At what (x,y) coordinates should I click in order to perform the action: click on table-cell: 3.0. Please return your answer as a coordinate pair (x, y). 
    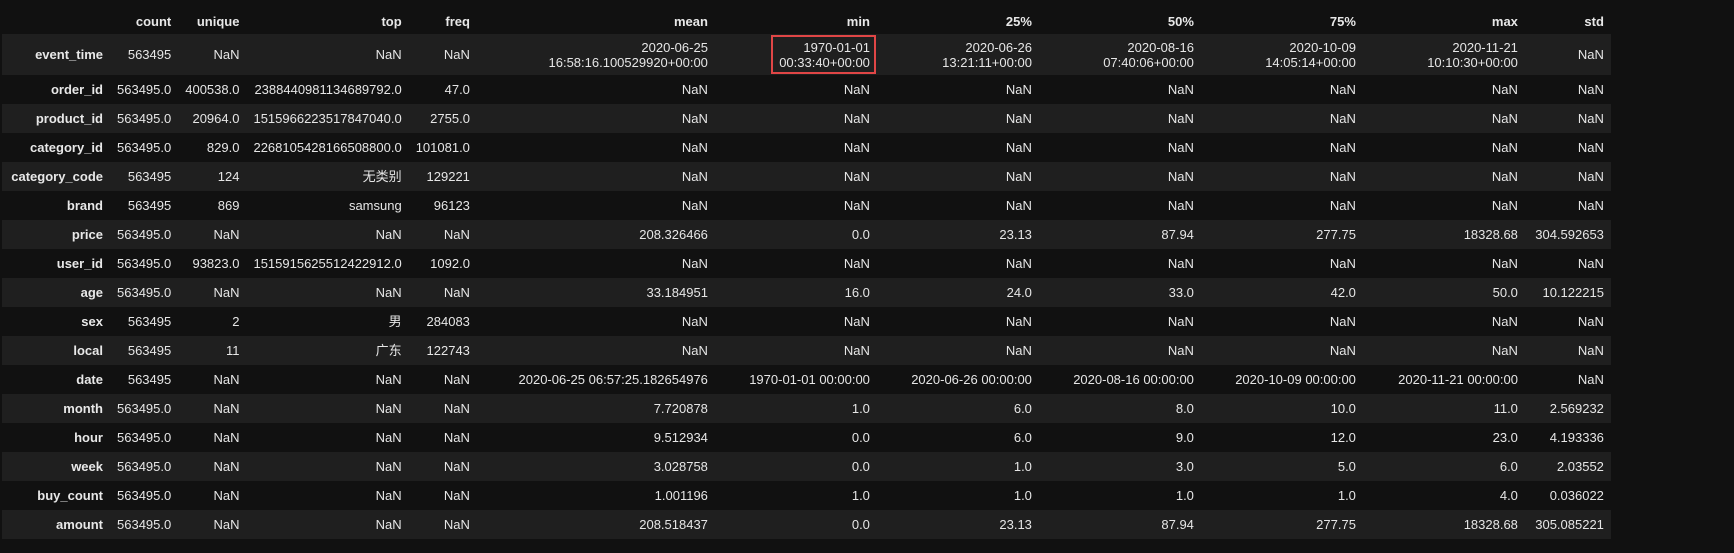
    Looking at the image, I should click on (1184, 466).